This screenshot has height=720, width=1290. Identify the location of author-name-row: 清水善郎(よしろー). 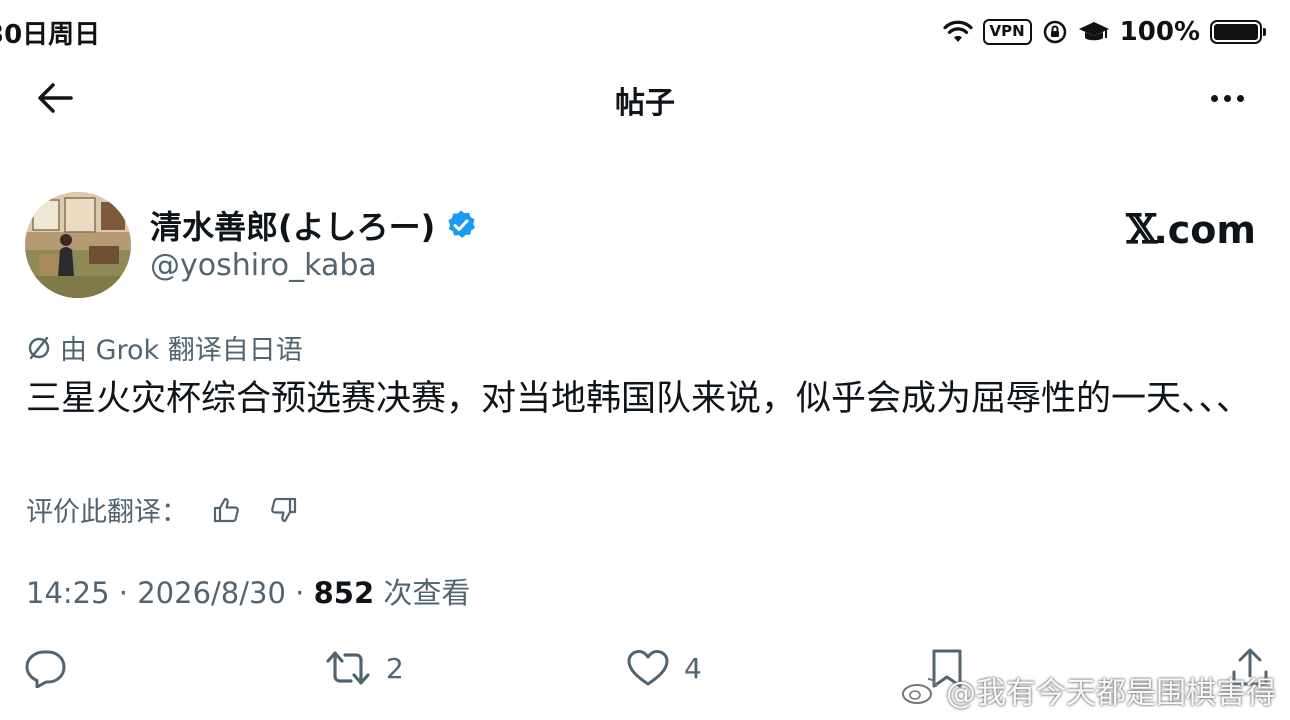
(313, 225).